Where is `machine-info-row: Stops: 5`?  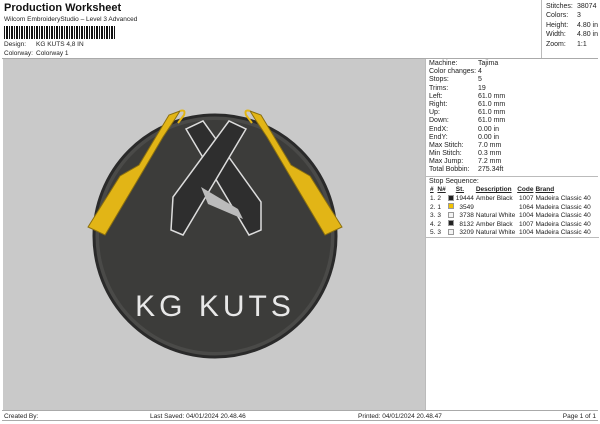 machine-info-row: Stops: 5 is located at coordinates (513, 80).